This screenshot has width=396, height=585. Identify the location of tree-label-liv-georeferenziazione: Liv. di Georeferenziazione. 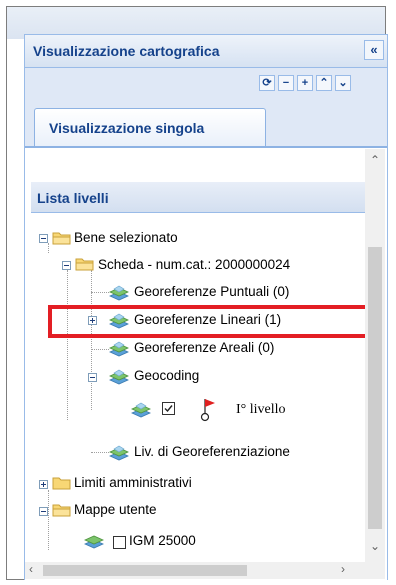
(212, 451).